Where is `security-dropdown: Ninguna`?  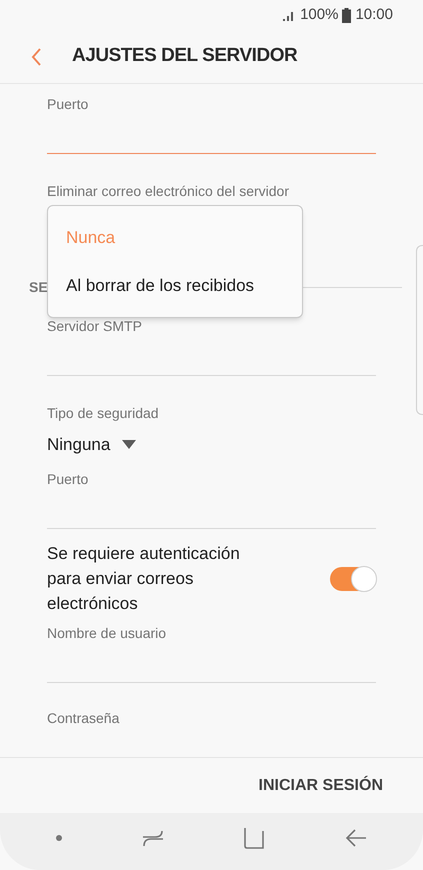 security-dropdown: Ninguna is located at coordinates (91, 445).